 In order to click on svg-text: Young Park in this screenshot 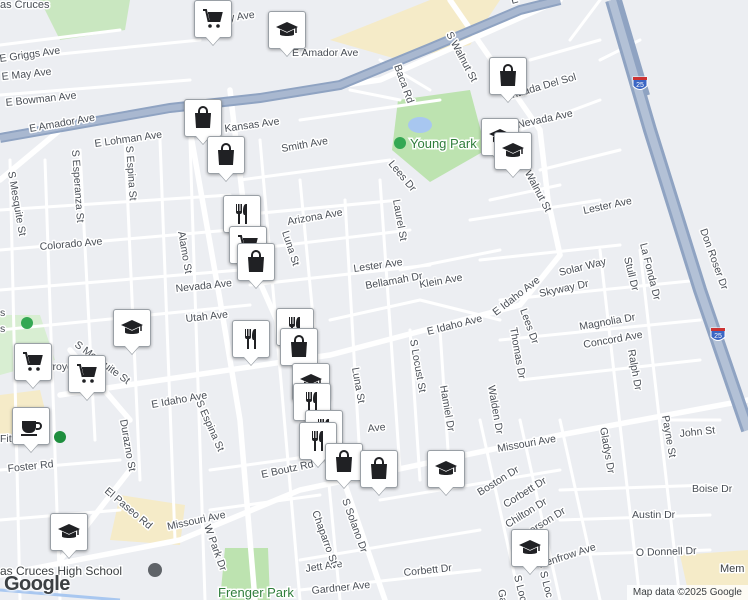, I will do `click(443, 143)`.